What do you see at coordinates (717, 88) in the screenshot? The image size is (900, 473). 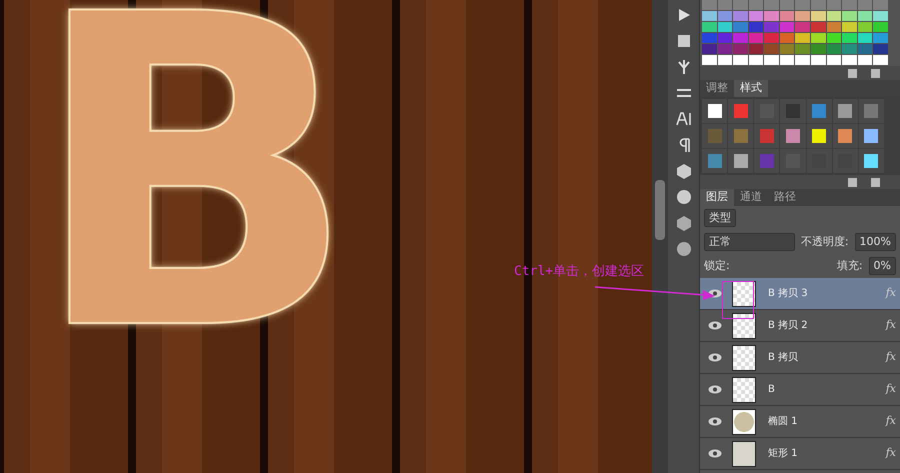 I see `panel-tab: 调整` at bounding box center [717, 88].